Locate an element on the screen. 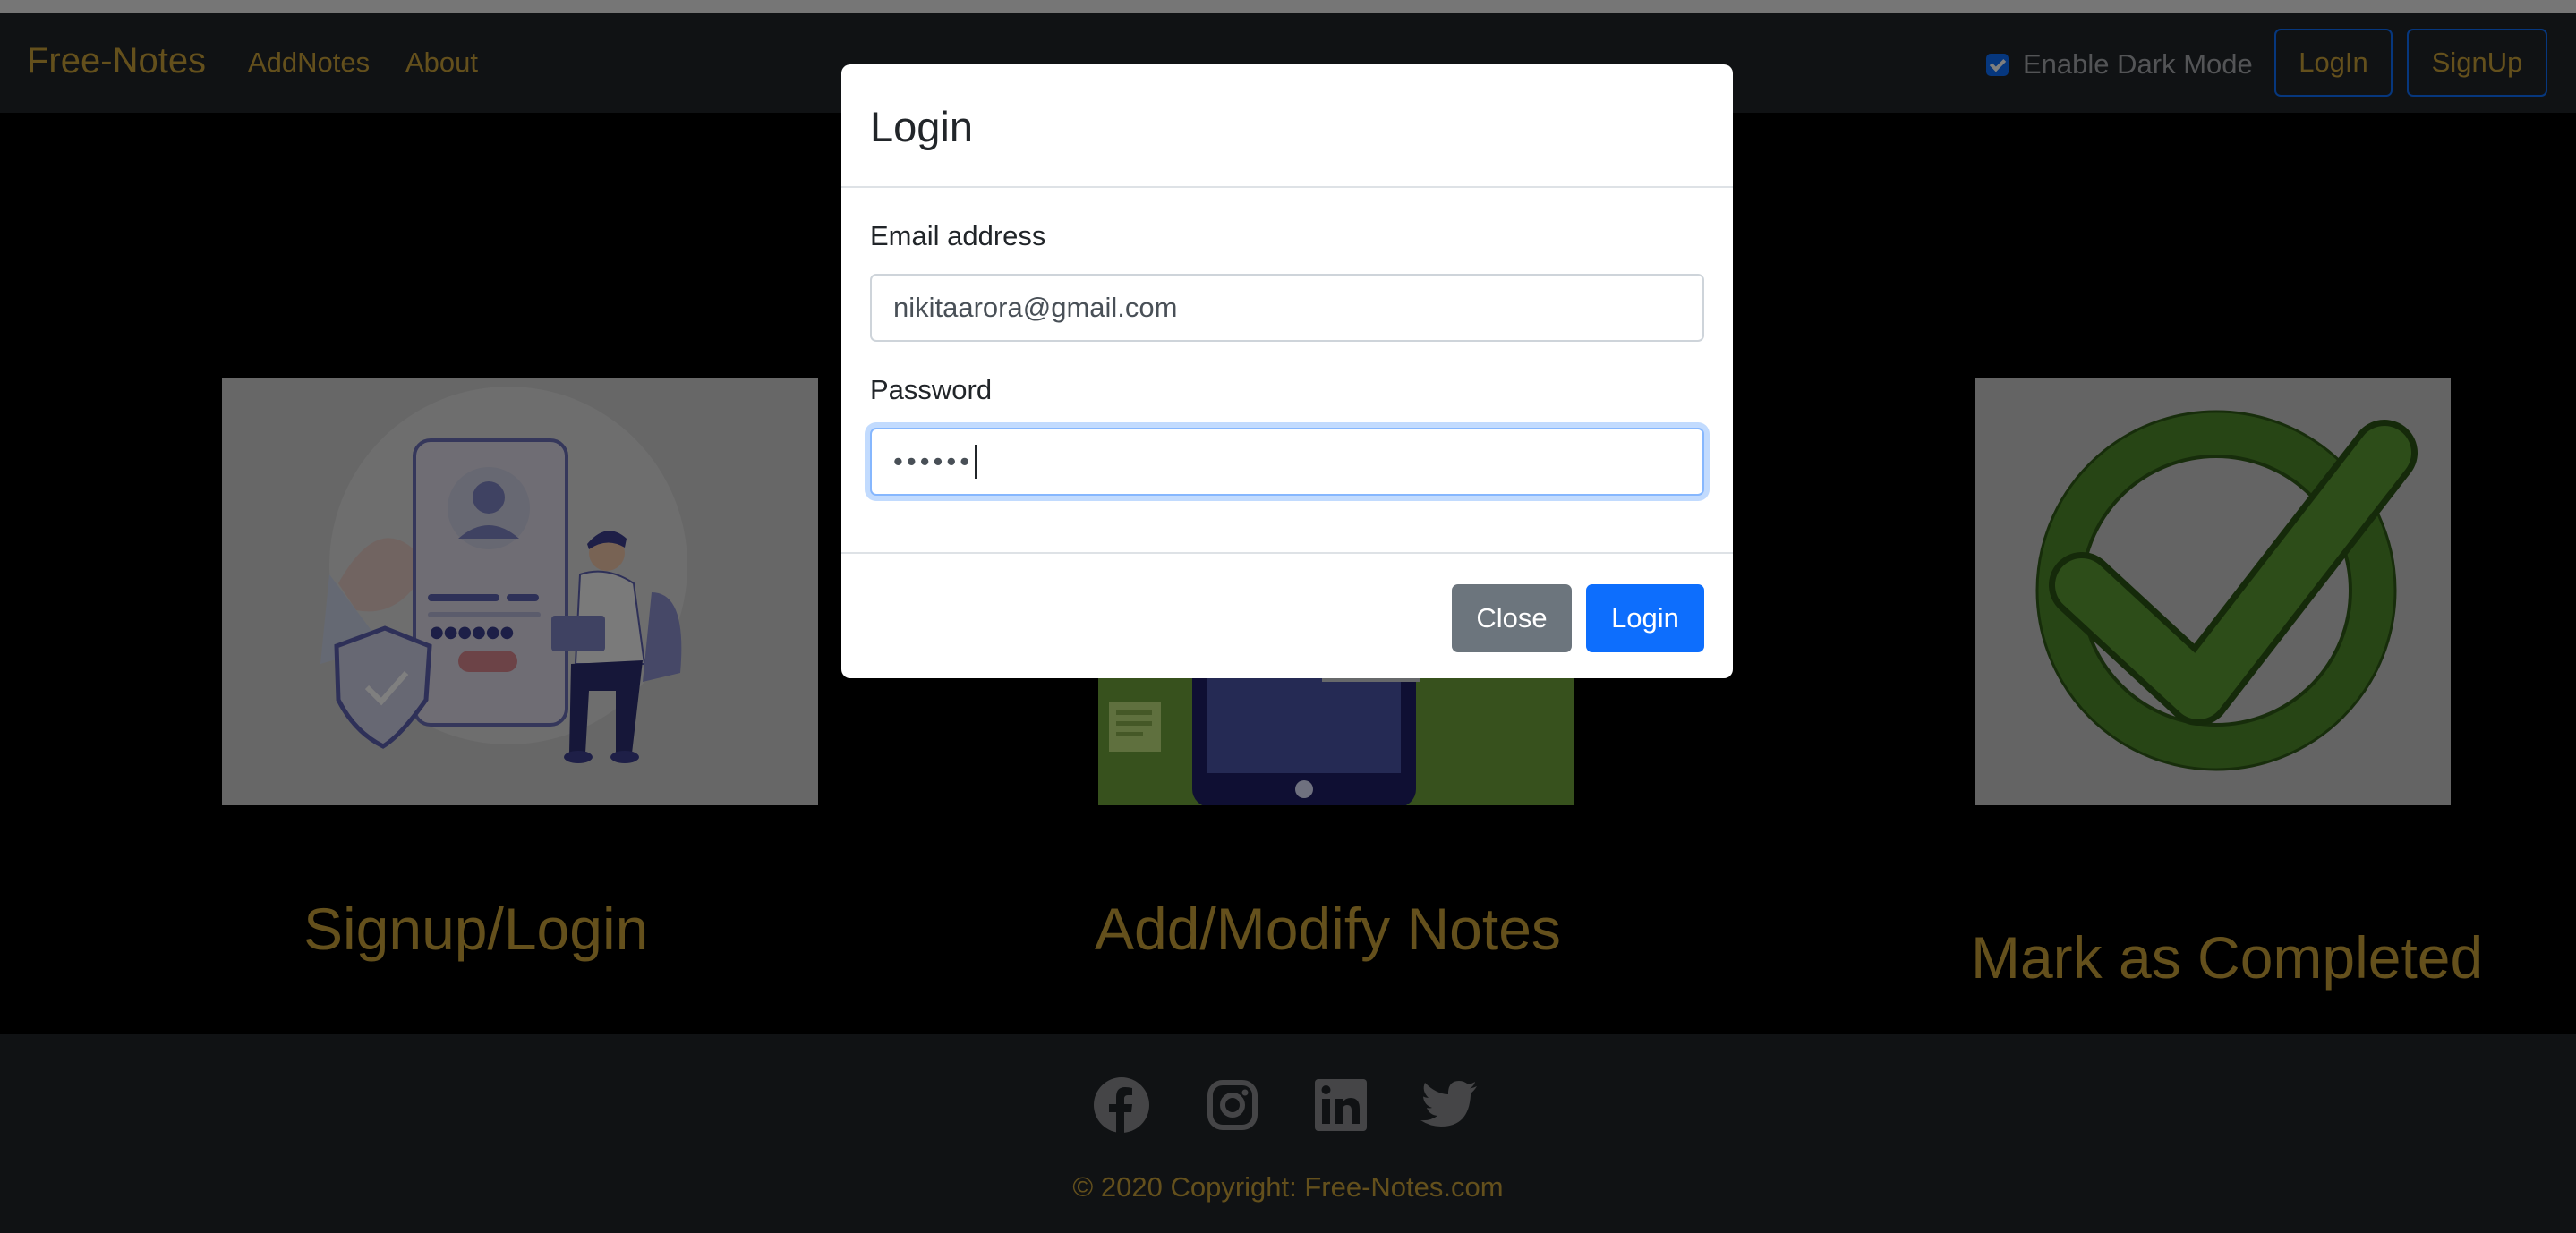 The height and width of the screenshot is (1233, 2576). password-label: Password is located at coordinates (931, 389).